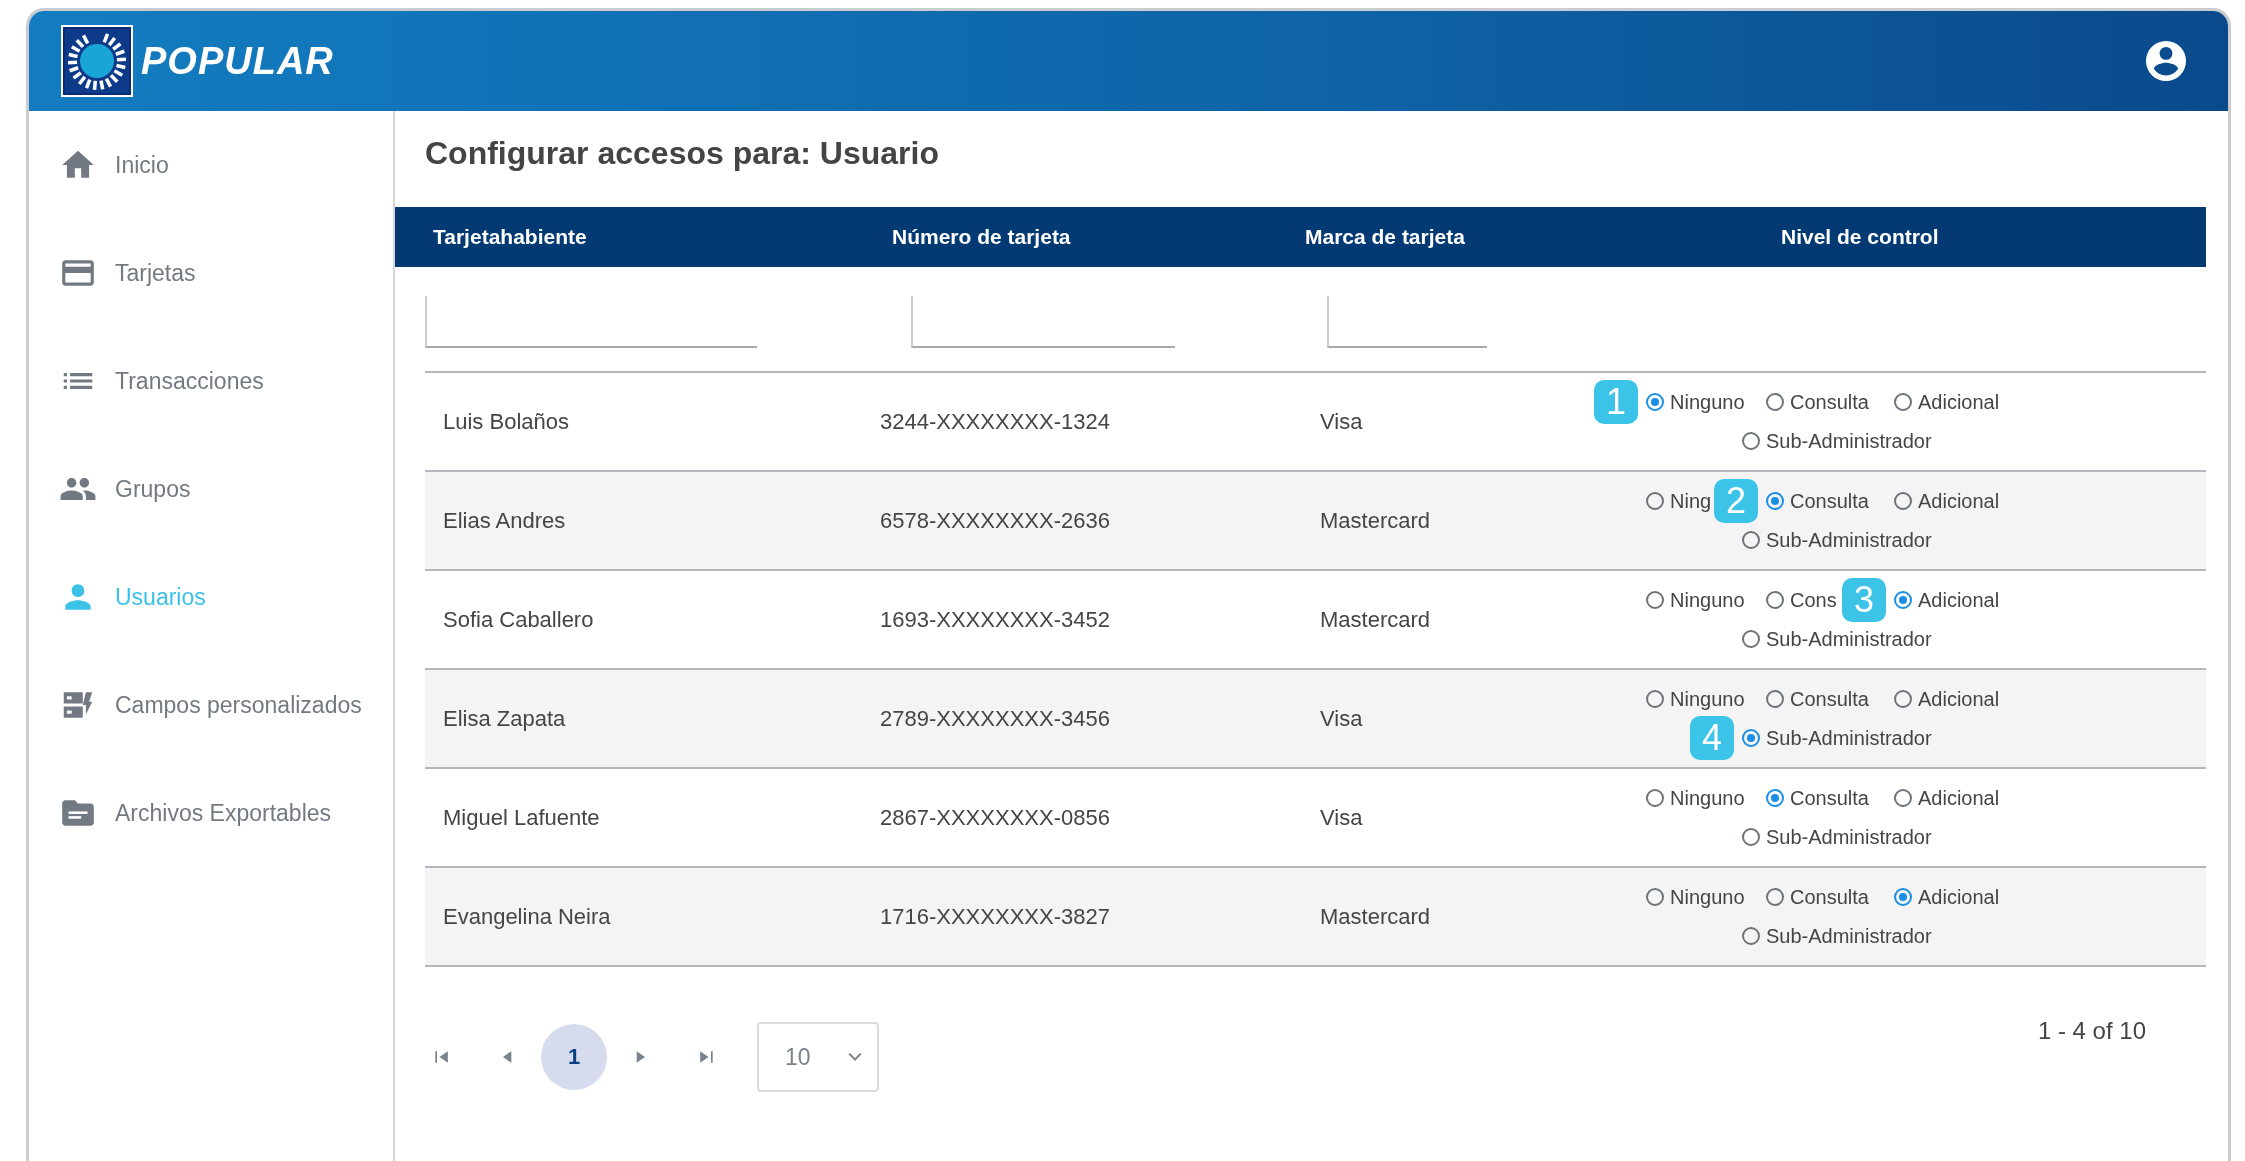 The width and height of the screenshot is (2245, 1161). Describe the element at coordinates (97, 61) in the screenshot. I see `logo-icon` at that location.